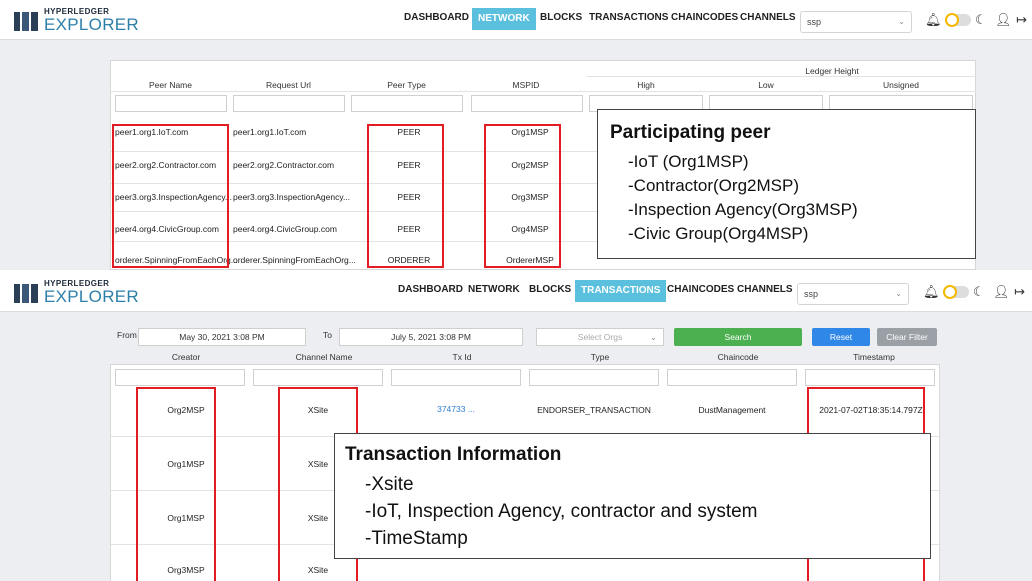 The image size is (1032, 581). I want to click on filter-type, so click(594, 377).